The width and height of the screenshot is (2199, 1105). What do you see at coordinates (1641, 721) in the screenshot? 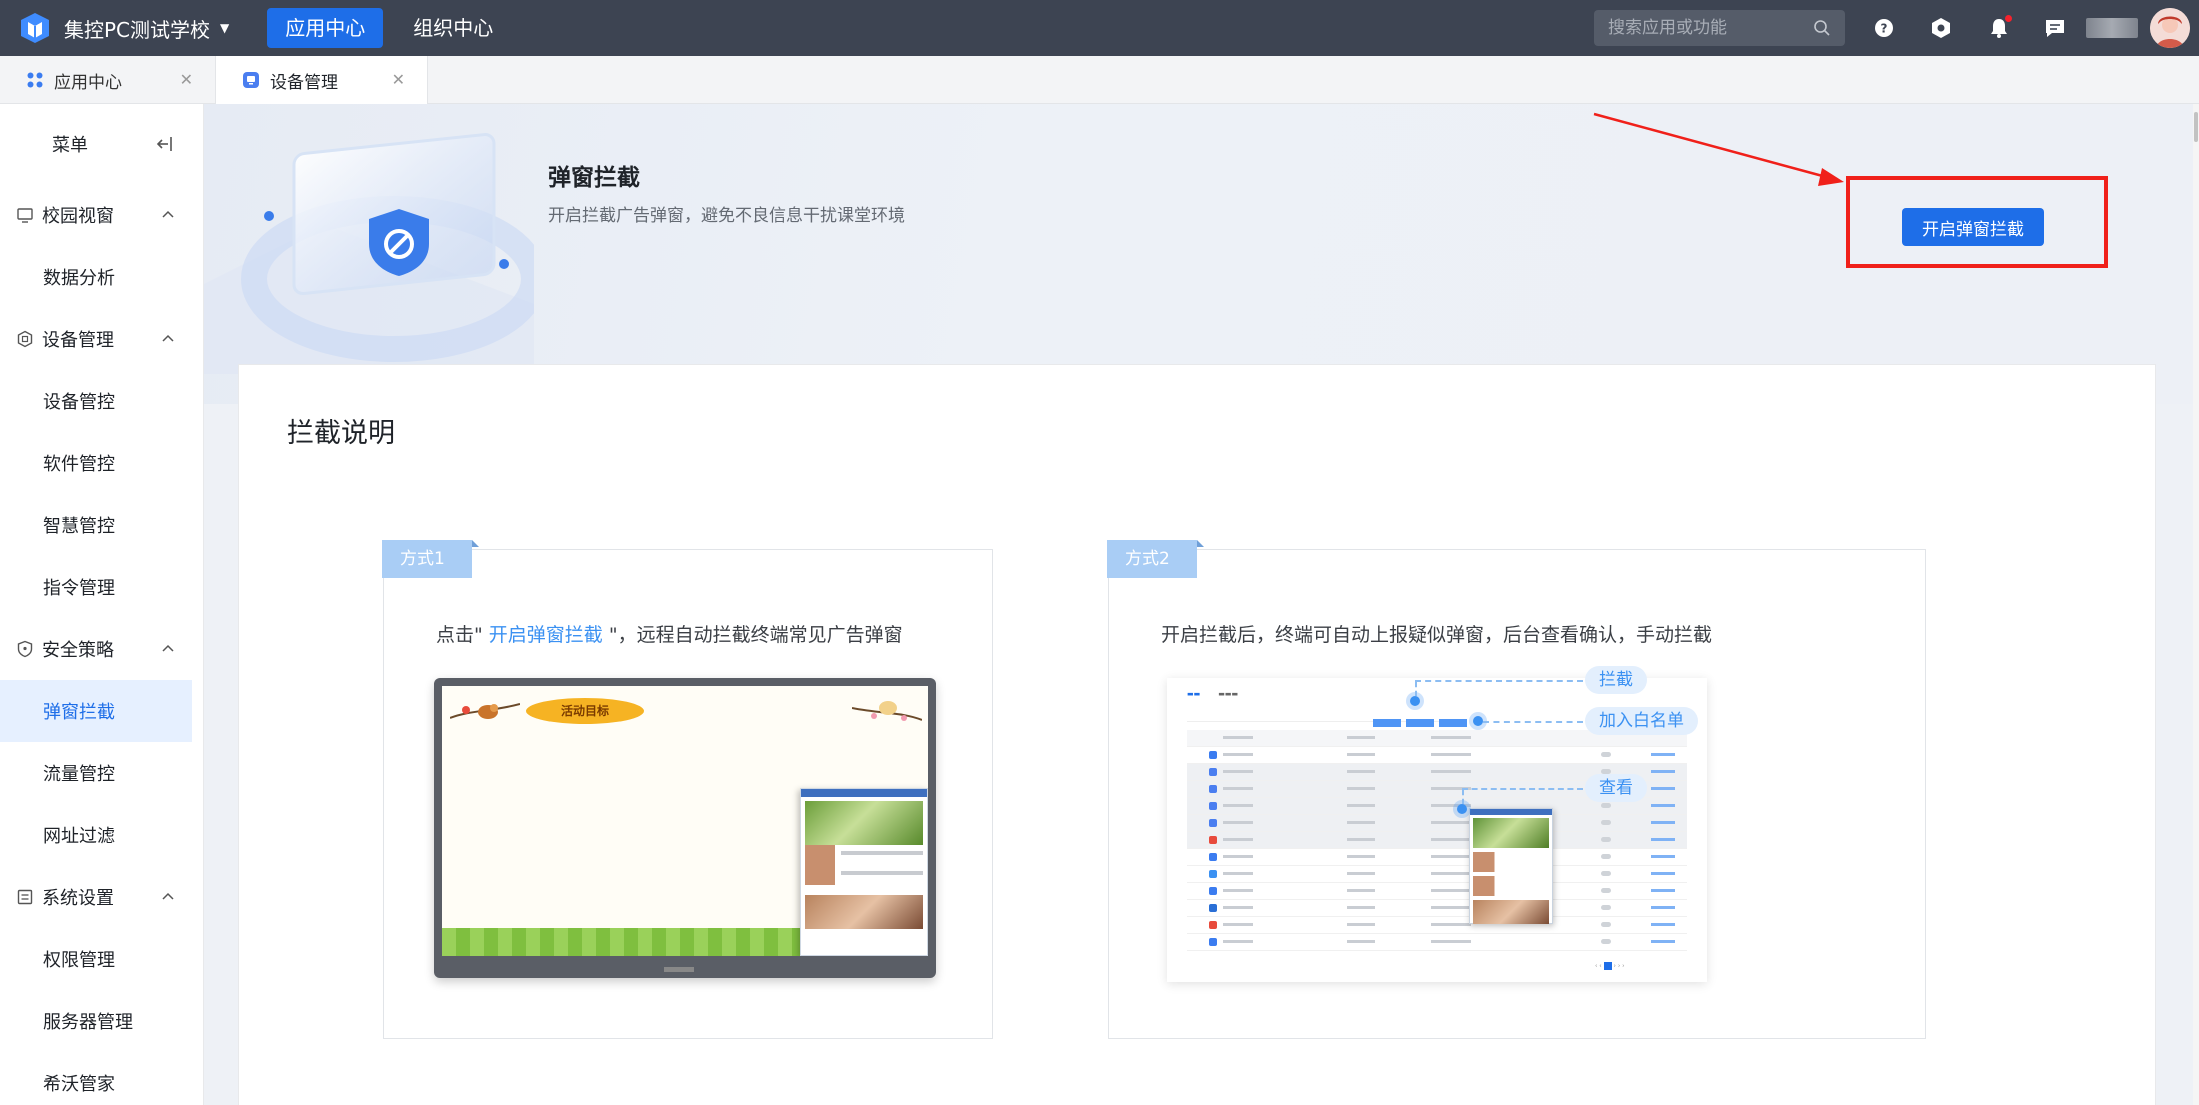
I see `callout-whitelist: 加入白名单` at bounding box center [1641, 721].